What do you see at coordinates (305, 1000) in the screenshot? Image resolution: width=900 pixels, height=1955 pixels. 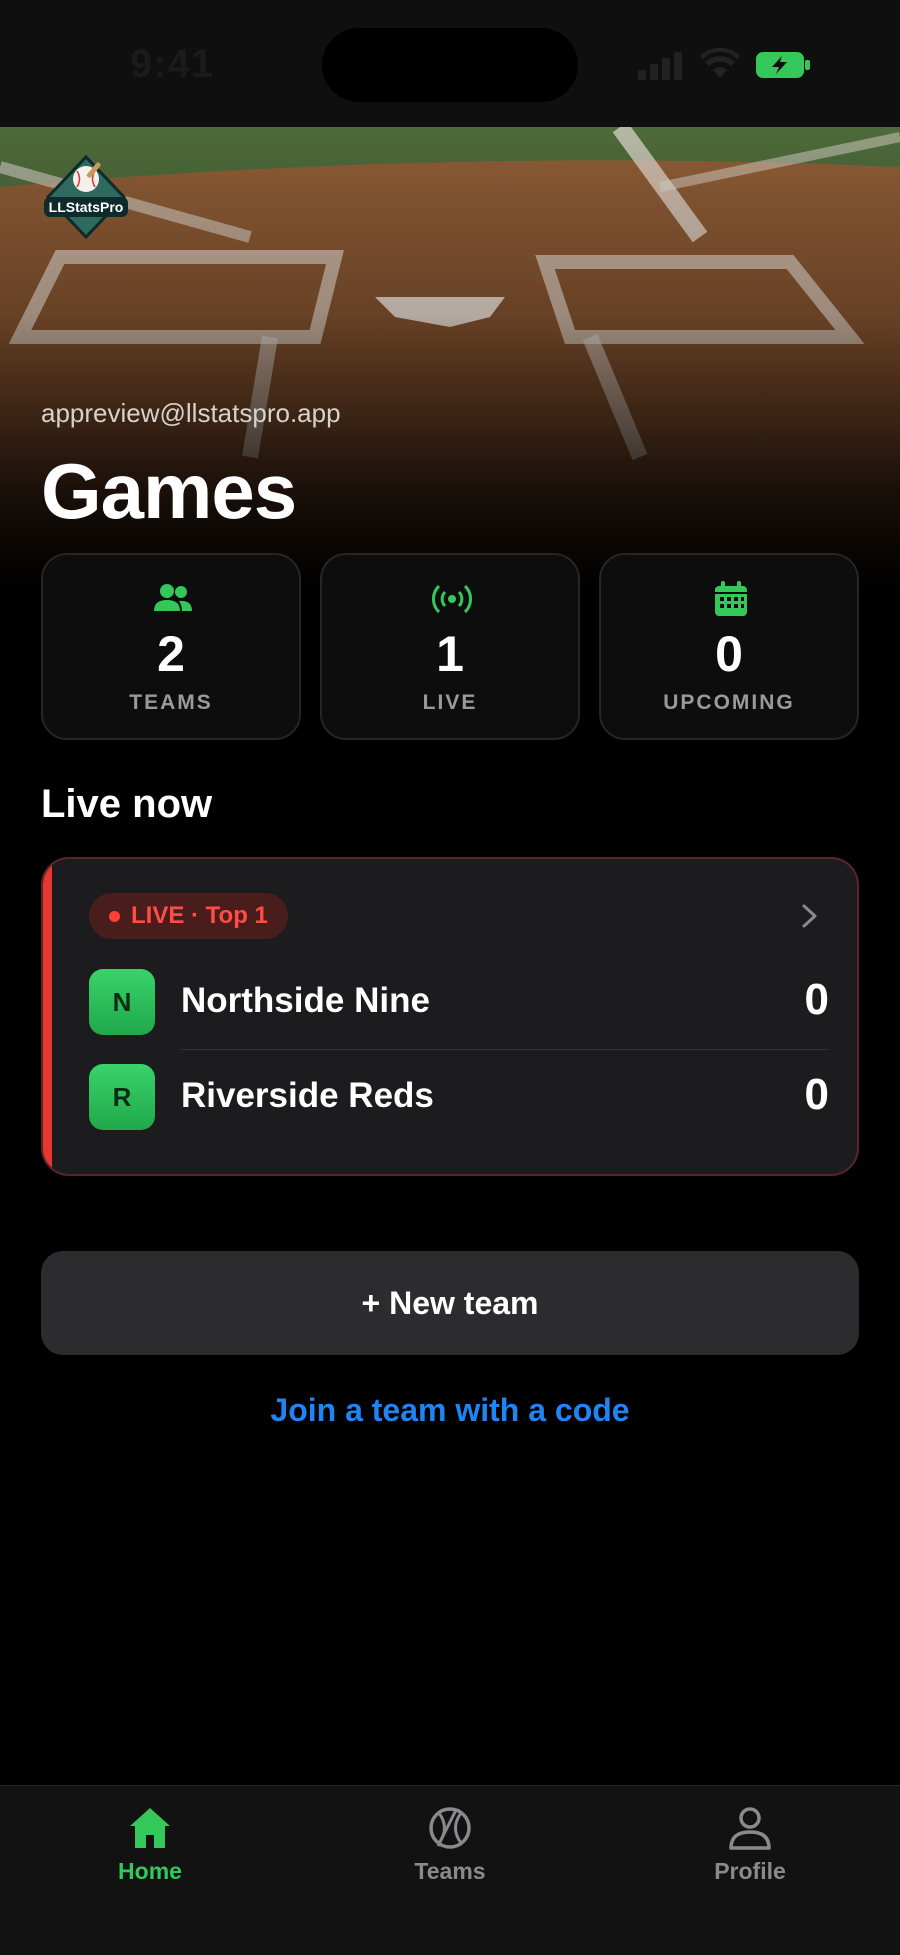 I see `team-name: Northside Nine` at bounding box center [305, 1000].